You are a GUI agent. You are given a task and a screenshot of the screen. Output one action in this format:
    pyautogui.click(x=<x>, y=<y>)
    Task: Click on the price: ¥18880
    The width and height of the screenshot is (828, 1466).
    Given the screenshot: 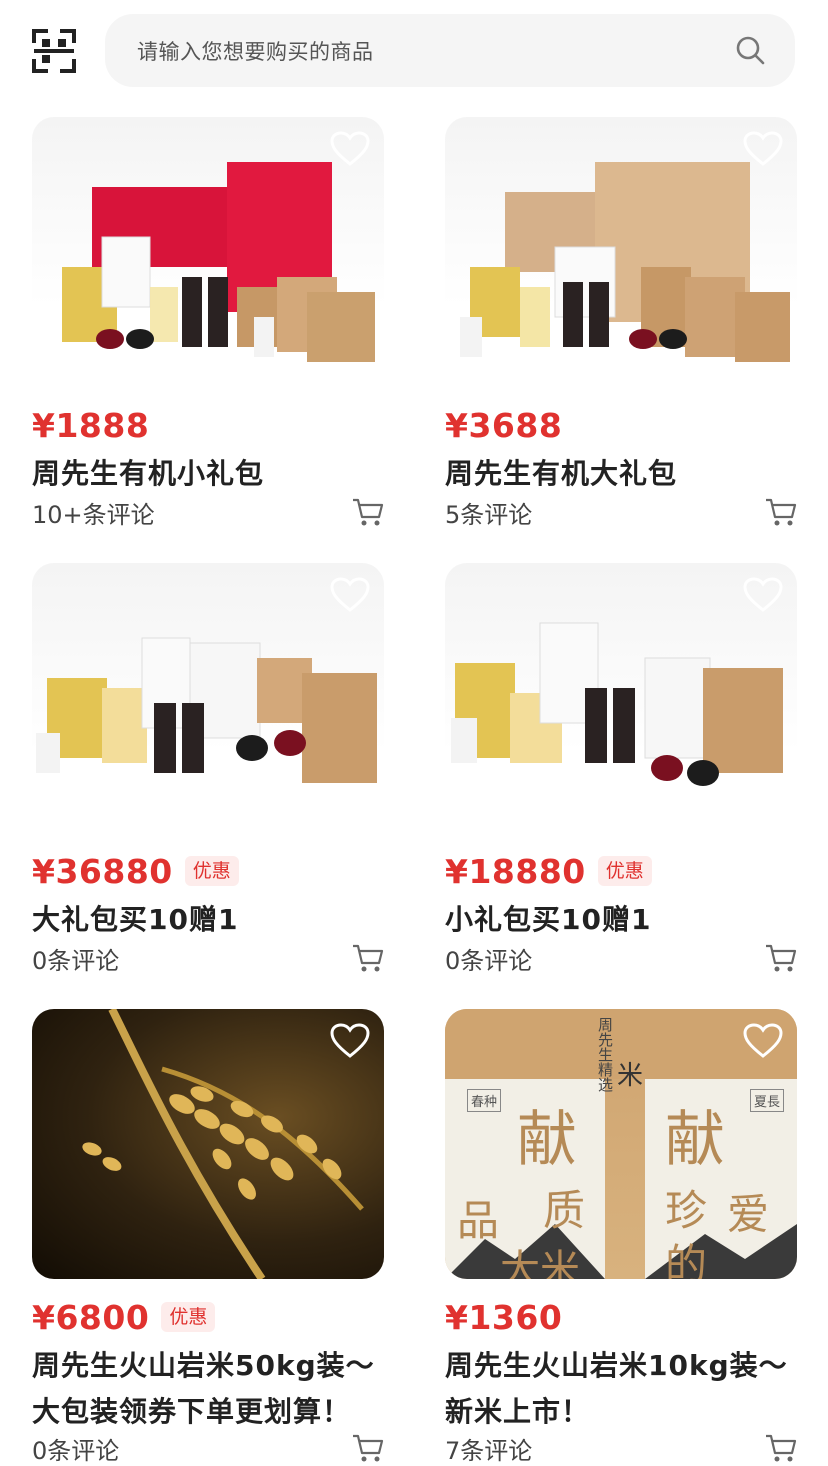 What is the action you would take?
    pyautogui.click(x=515, y=871)
    